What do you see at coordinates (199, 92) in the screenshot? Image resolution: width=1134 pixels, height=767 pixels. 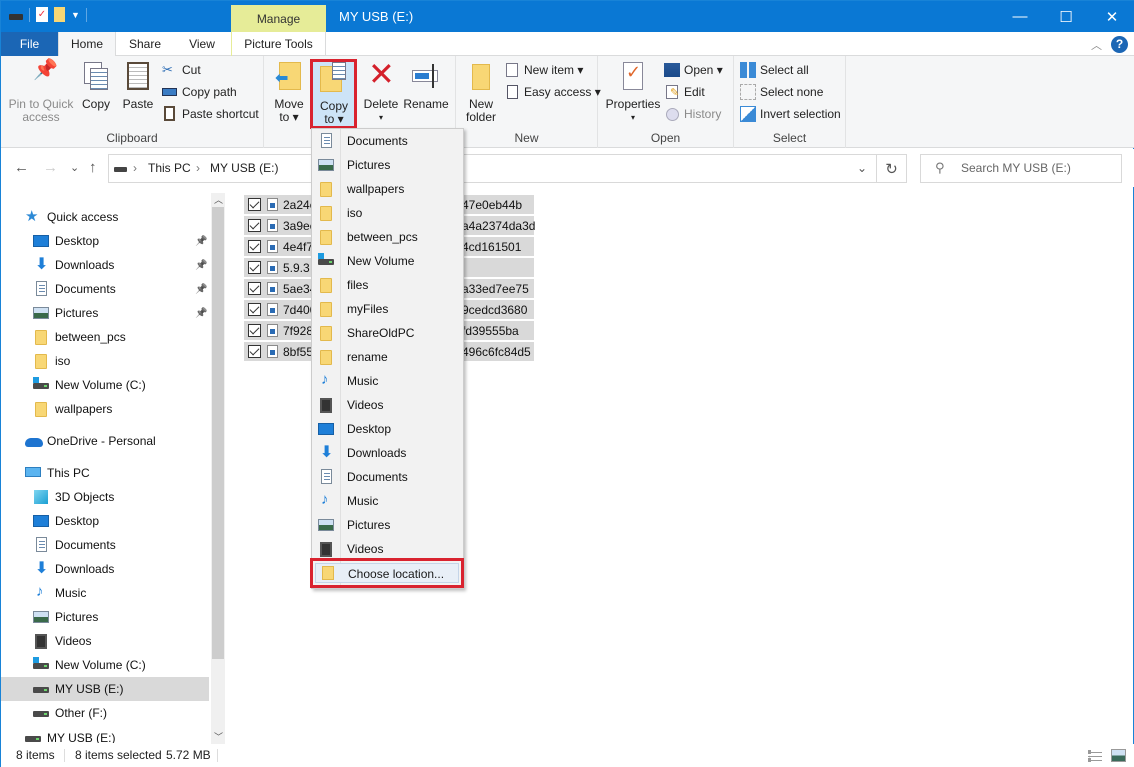 I see `copy-path-button: Copy path` at bounding box center [199, 92].